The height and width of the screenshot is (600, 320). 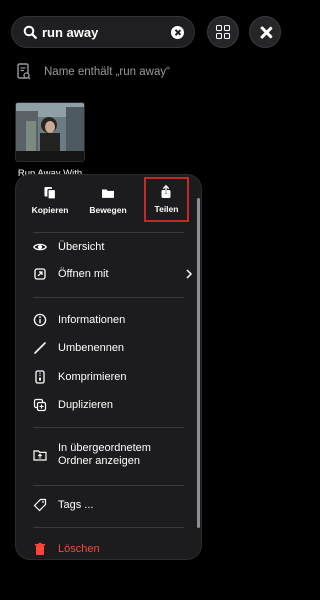 I want to click on grid-view-button, so click(x=223, y=32).